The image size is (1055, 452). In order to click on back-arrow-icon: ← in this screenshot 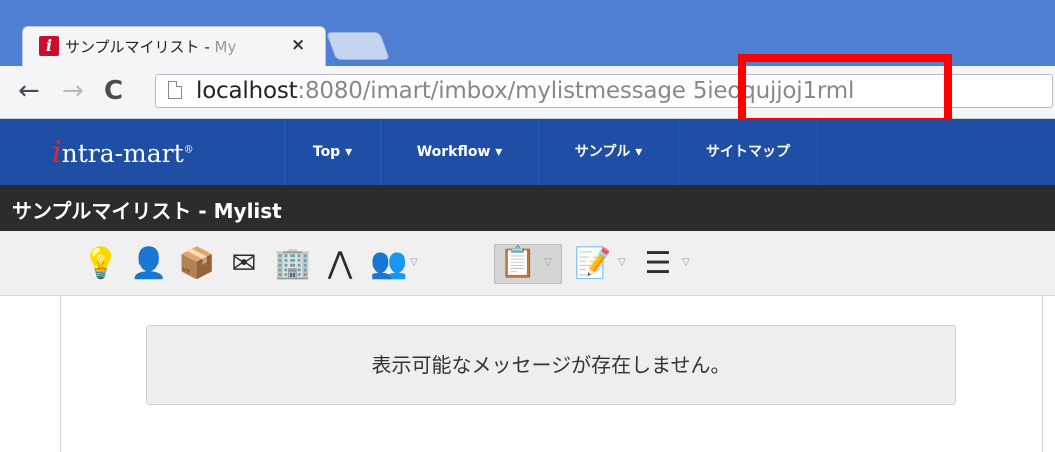, I will do `click(29, 91)`.